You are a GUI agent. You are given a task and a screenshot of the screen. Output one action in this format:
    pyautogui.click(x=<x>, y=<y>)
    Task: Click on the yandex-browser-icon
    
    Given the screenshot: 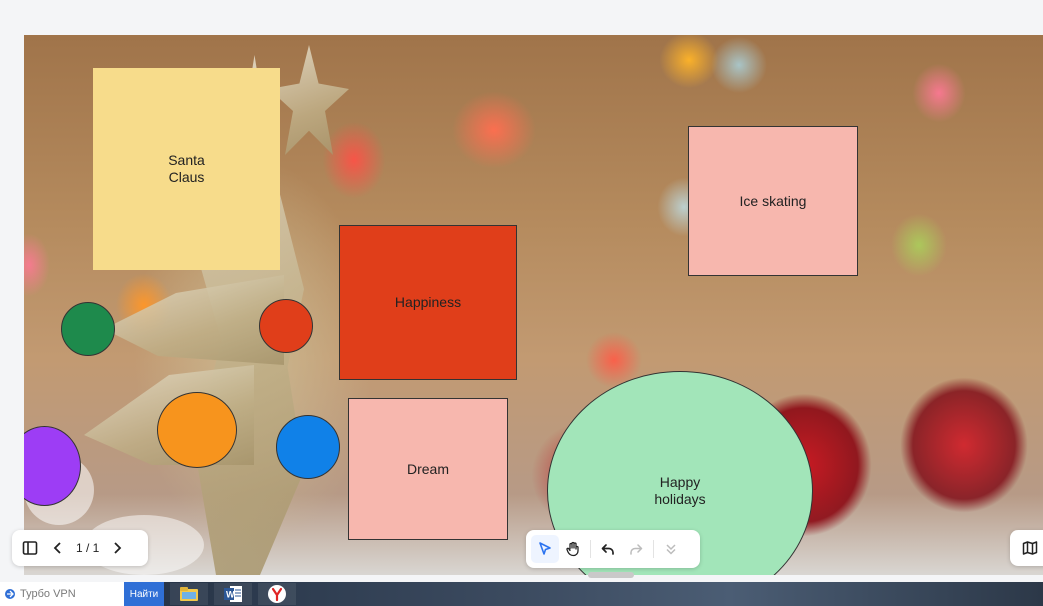 What is the action you would take?
    pyautogui.click(x=277, y=594)
    